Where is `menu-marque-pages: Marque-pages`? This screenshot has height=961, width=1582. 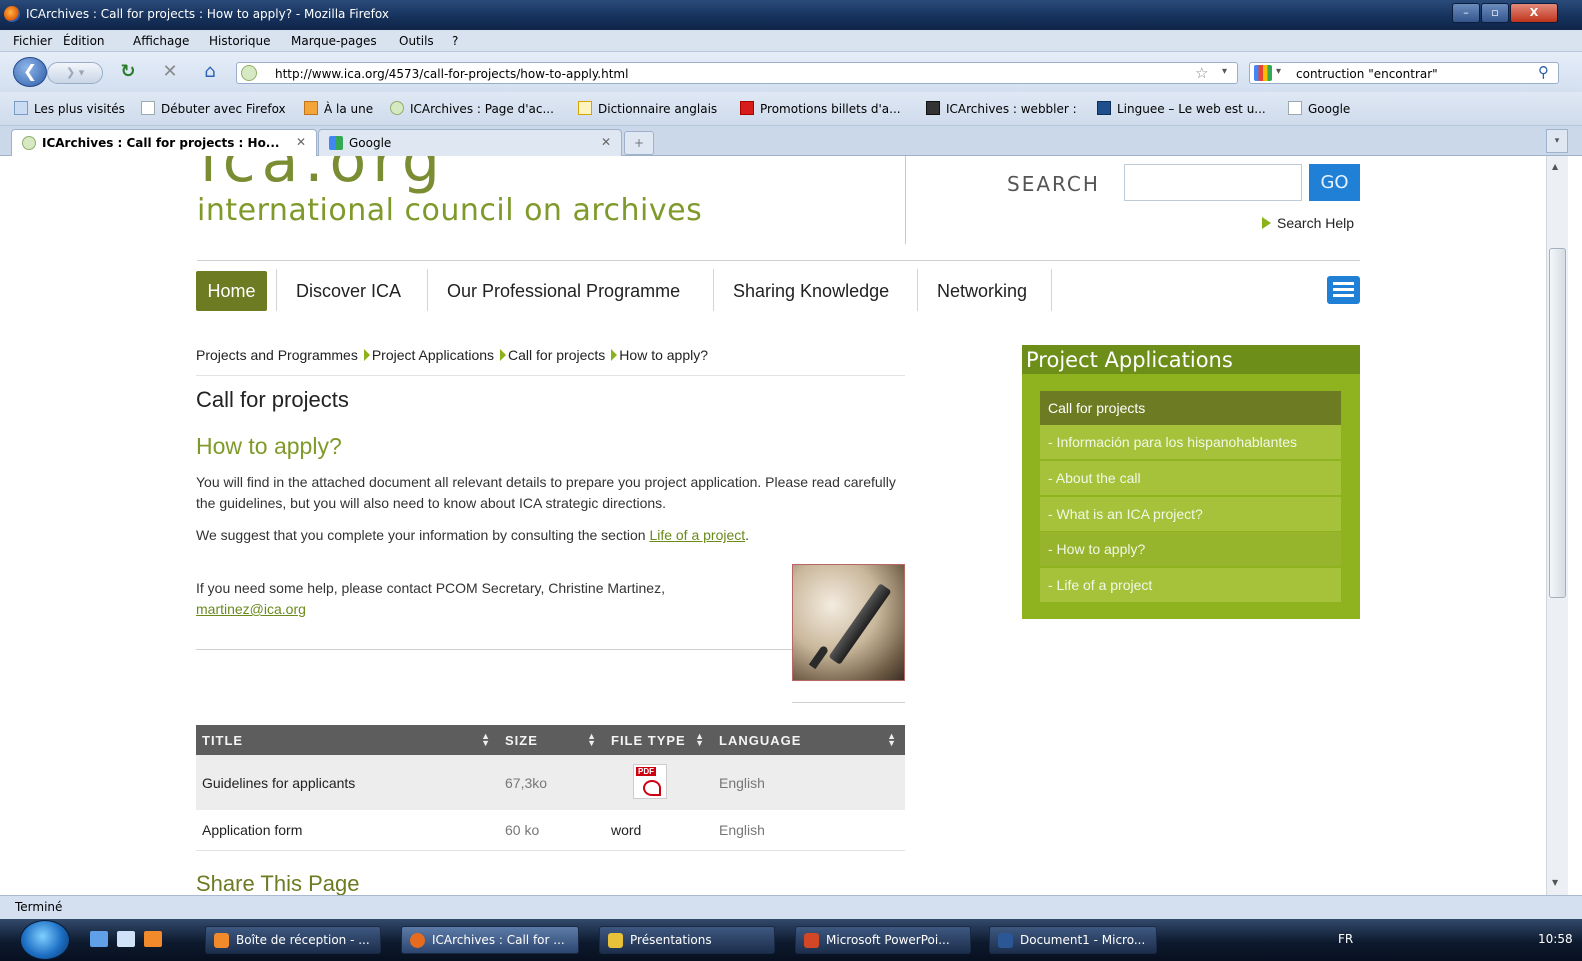
menu-marque-pages: Marque-pages is located at coordinates (334, 41).